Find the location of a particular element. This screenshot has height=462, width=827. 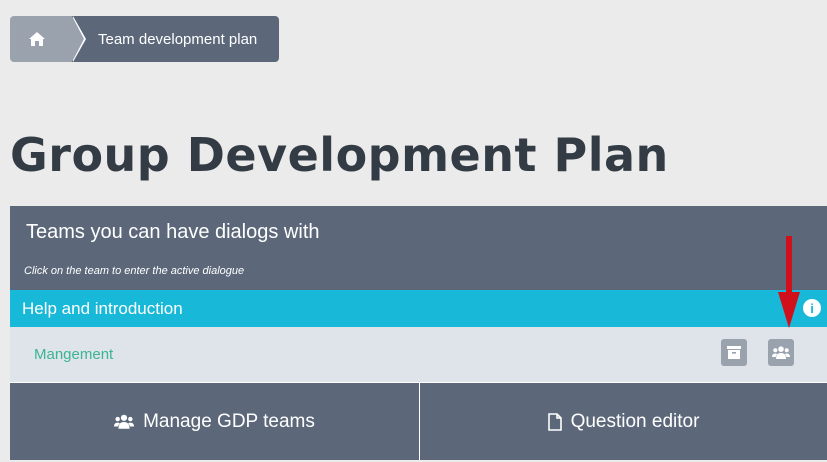

page-title: Group Development Plan is located at coordinates (339, 155).